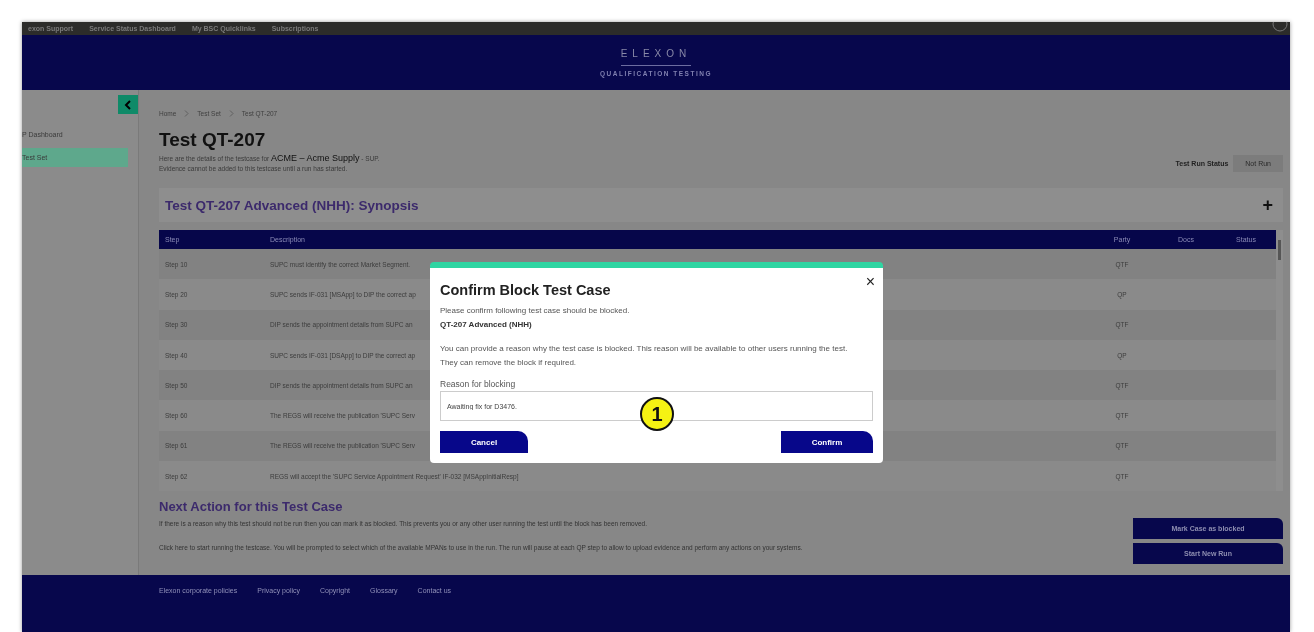 The width and height of the screenshot is (1314, 632). I want to click on synopsis-title: Test QT-207 Advanced (NHH): Synopsis, so click(292, 205).